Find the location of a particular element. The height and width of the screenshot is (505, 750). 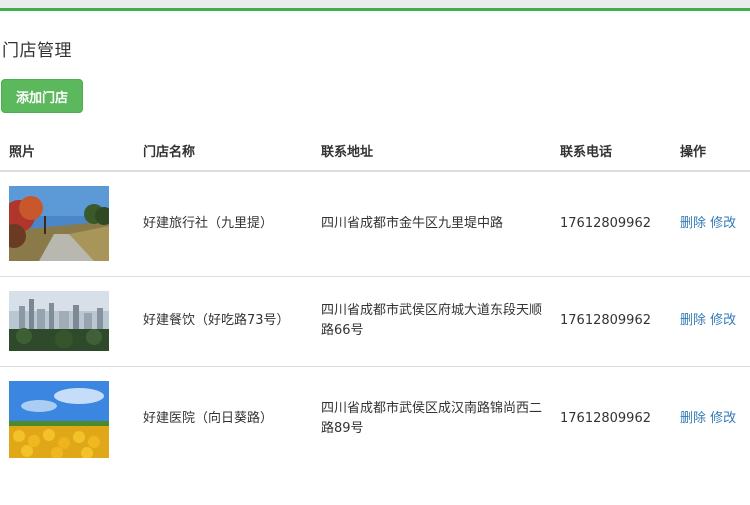

table-header-row: 照片 门店名称 联系地址 联系电话 操作 is located at coordinates (375, 151).